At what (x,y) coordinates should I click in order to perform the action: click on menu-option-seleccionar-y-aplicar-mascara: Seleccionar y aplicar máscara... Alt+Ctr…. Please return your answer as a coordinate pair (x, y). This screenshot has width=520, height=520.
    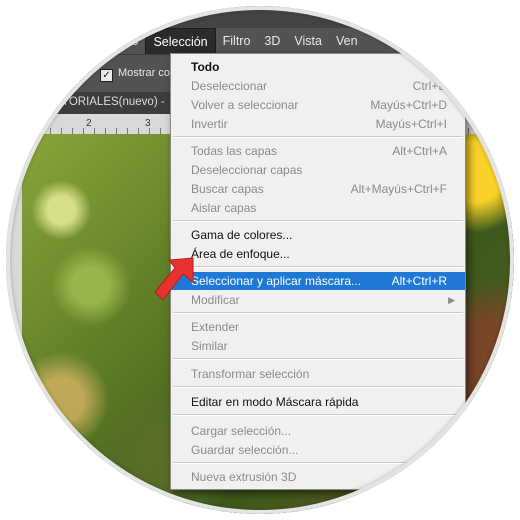
    Looking at the image, I should click on (318, 281).